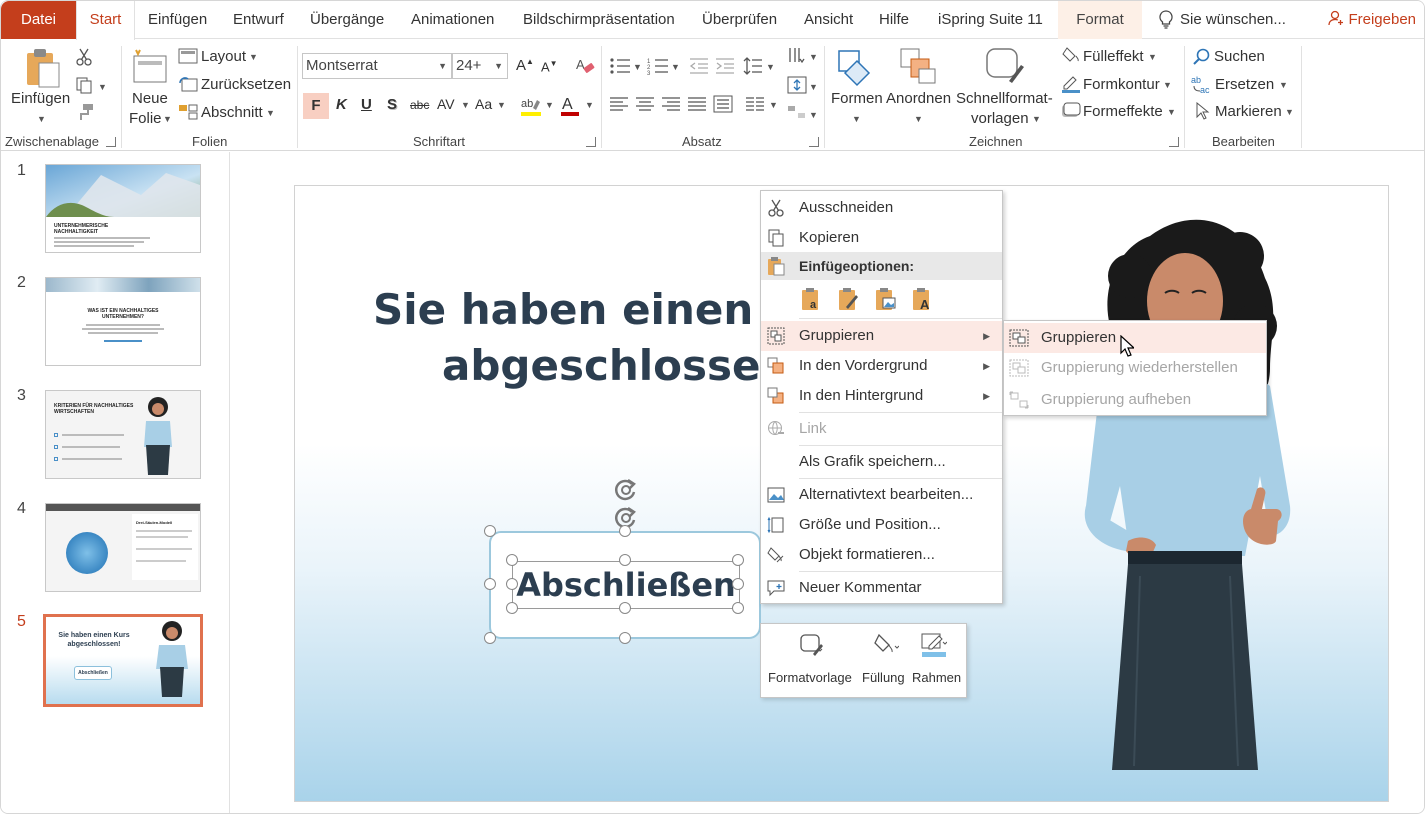  I want to click on slide-thumbnail-1: UNTERNEHMERISCHE NACHHALTIGKEIT, so click(123, 208).